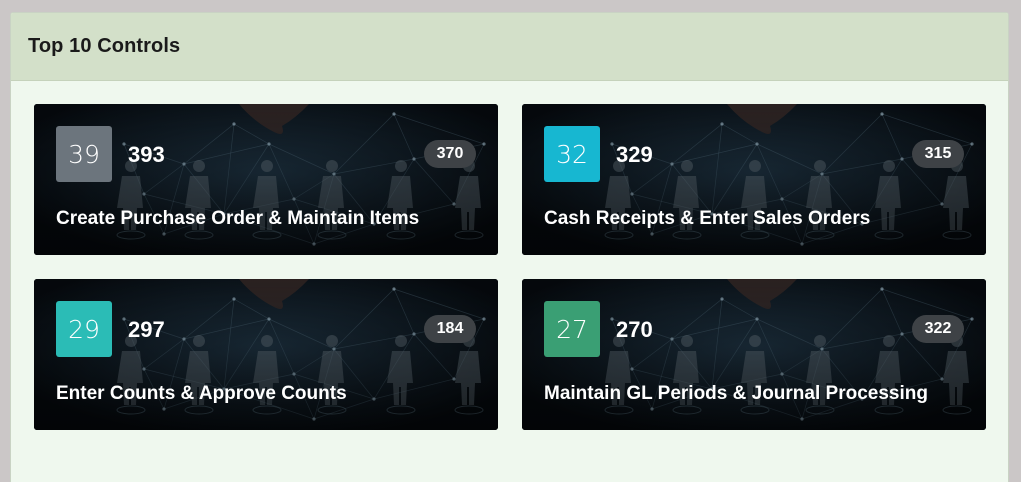 The image size is (1021, 482). Describe the element at coordinates (938, 329) in the screenshot. I see `count-pill: 322` at that location.